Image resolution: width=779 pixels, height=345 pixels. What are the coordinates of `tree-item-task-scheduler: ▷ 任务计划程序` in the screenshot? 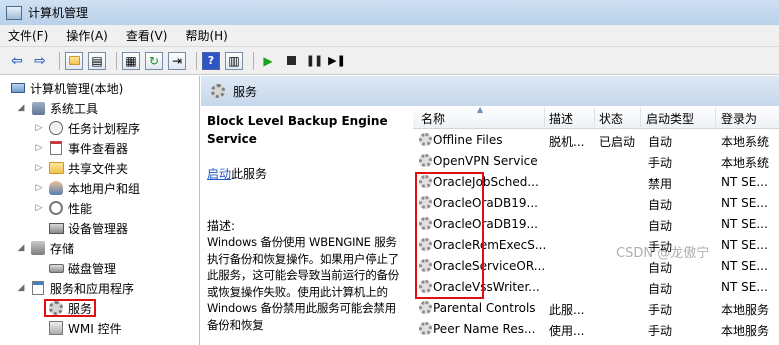 It's located at (87, 128).